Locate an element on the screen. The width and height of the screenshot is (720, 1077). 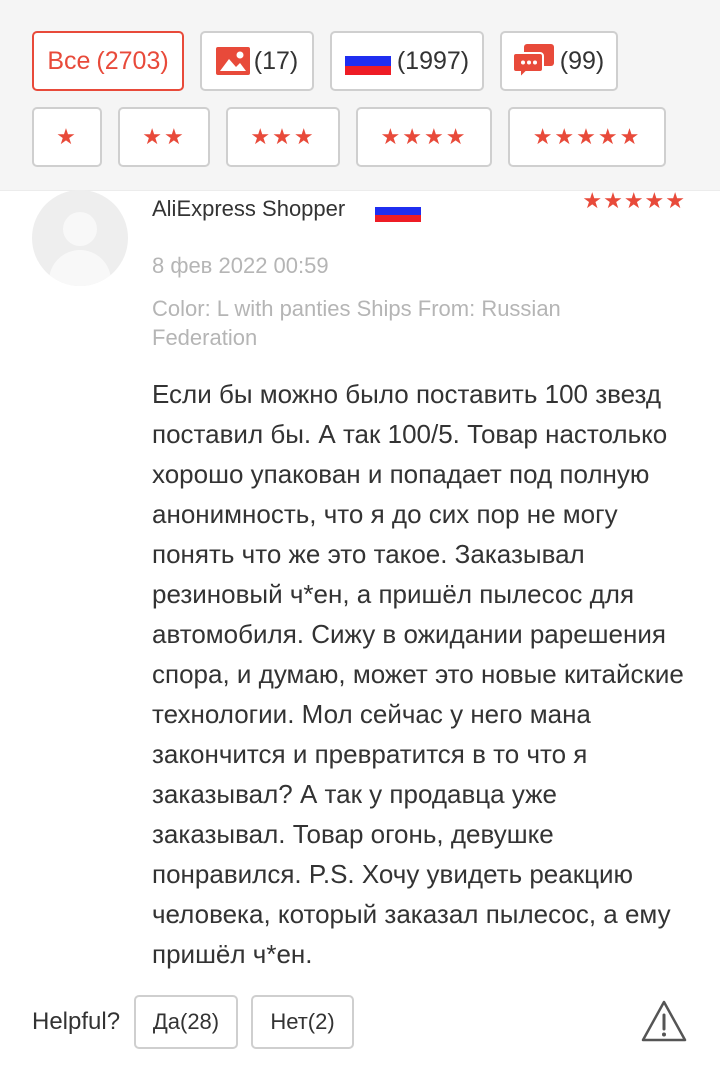
filter-all-label: Все is located at coordinates (69, 60).